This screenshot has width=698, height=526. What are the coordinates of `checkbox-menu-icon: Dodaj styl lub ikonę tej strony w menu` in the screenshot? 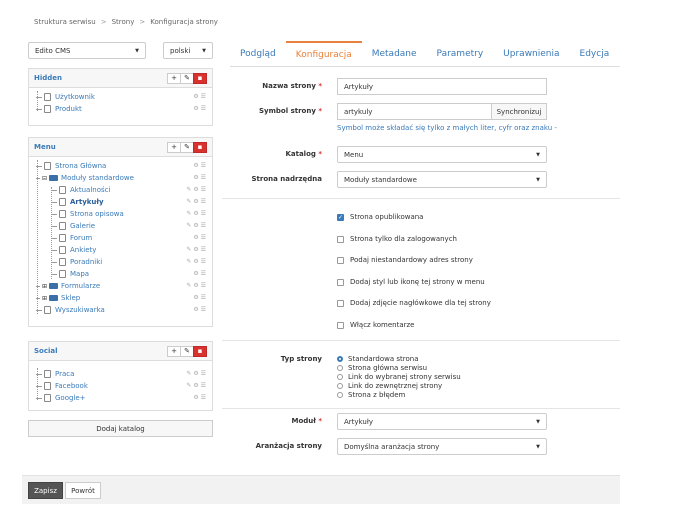 It's located at (411, 282).